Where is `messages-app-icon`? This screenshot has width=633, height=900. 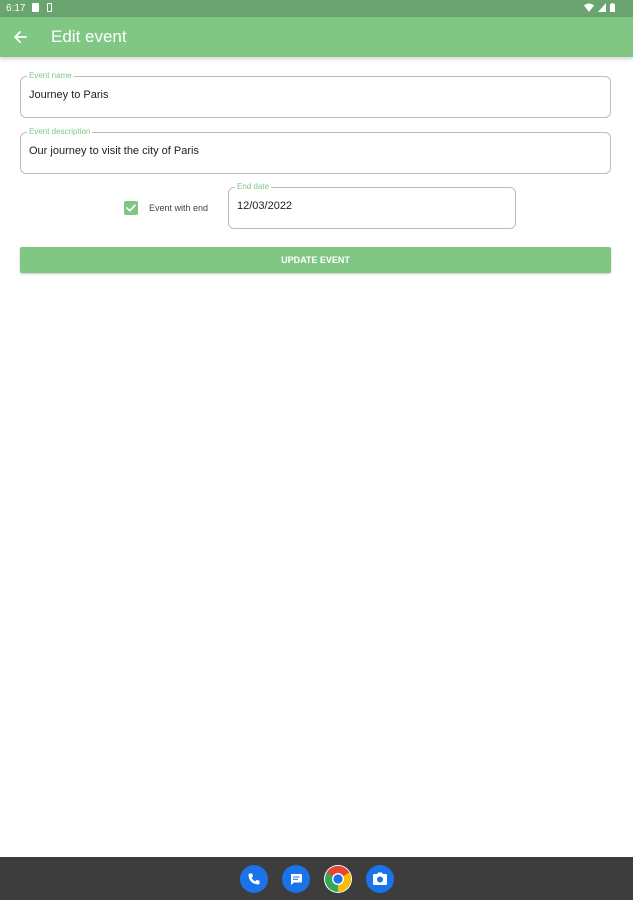
messages-app-icon is located at coordinates (296, 879).